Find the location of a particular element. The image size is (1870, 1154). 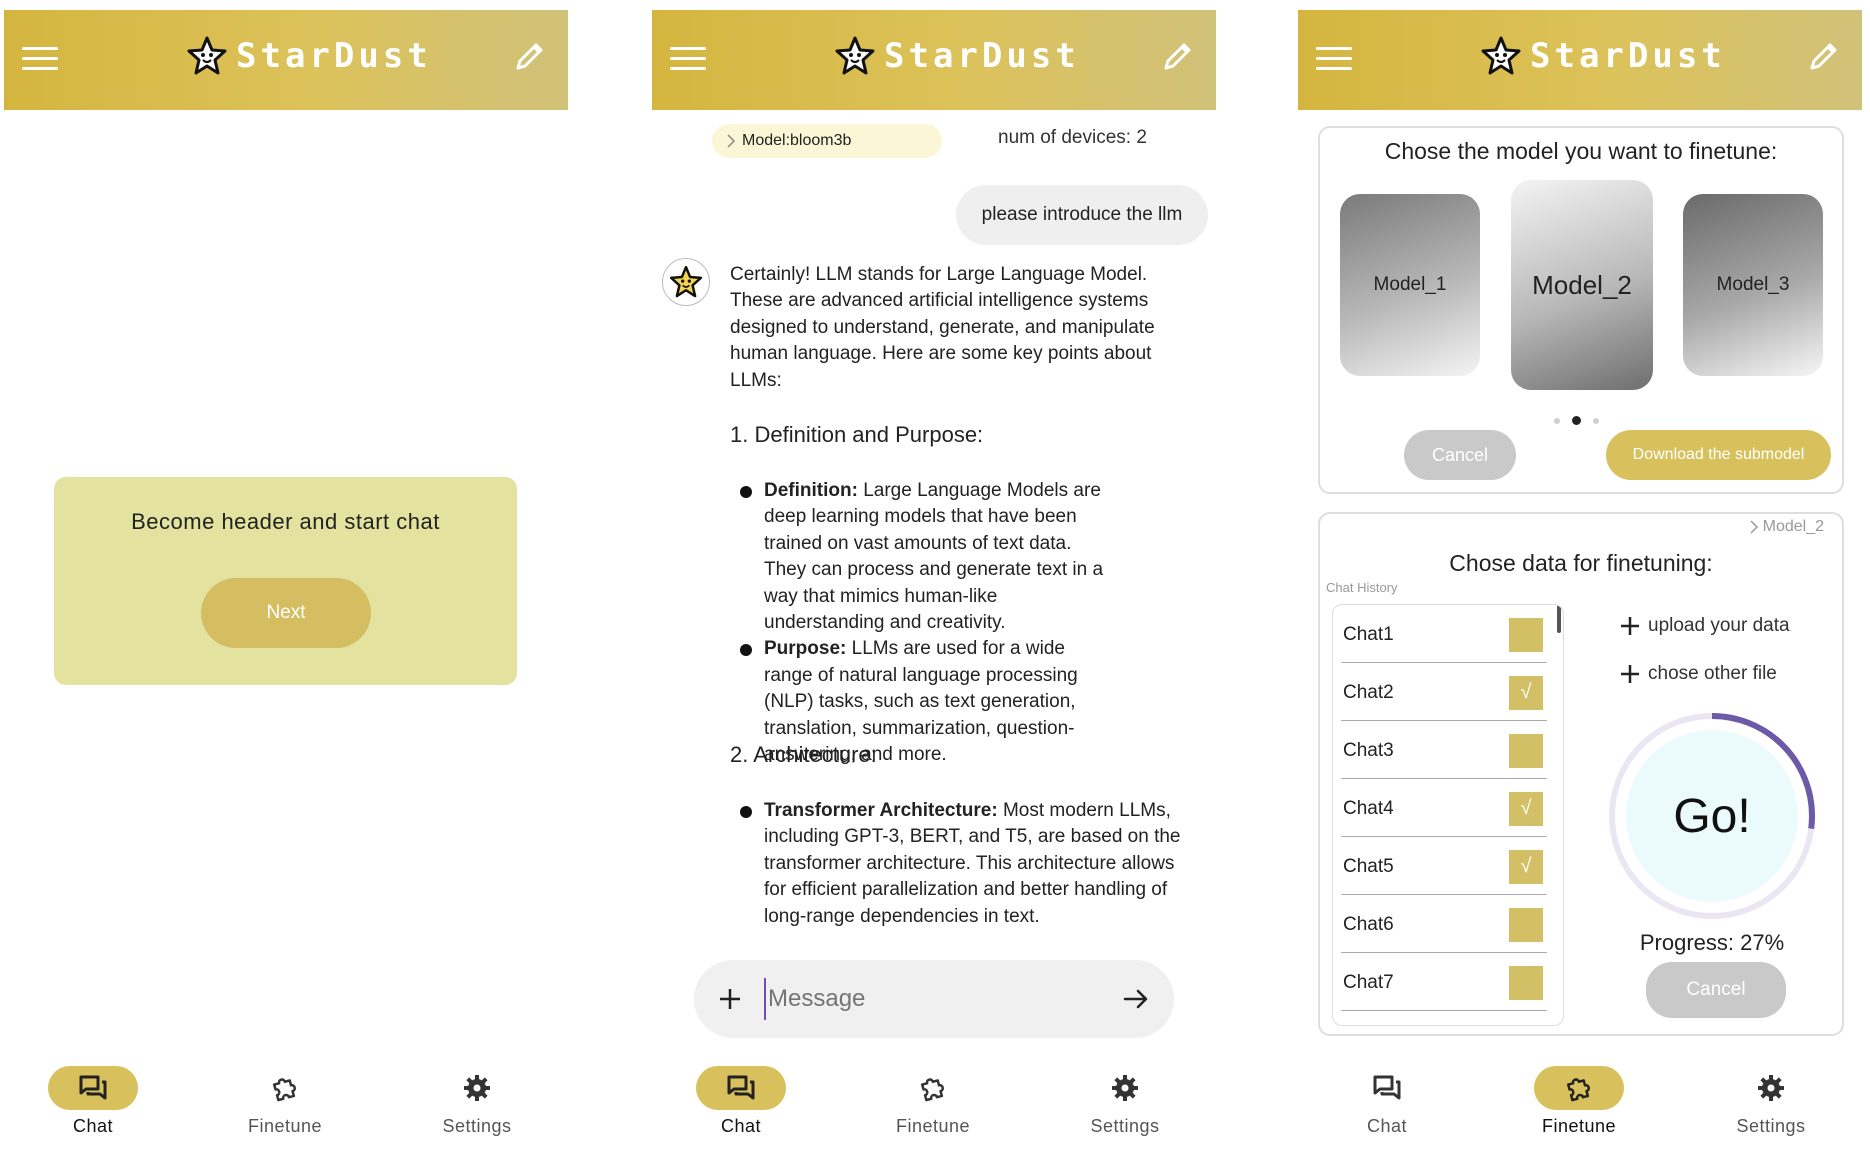

model-selector-chip: Model:bloom3b is located at coordinates (827, 141).